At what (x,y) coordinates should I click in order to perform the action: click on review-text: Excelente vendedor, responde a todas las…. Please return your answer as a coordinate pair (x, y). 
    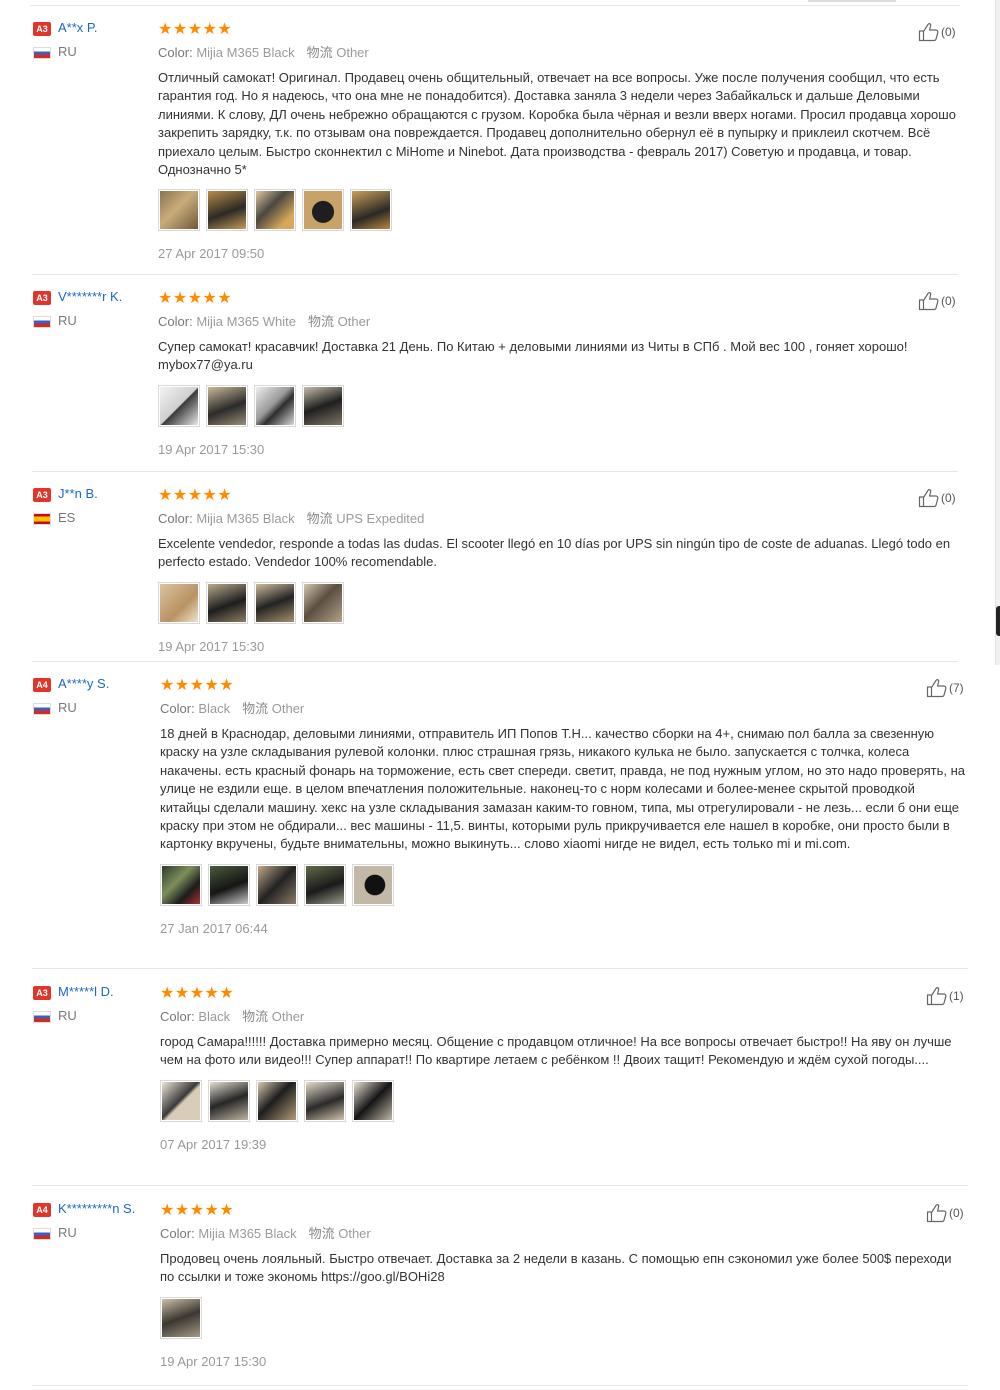
    Looking at the image, I should click on (554, 553).